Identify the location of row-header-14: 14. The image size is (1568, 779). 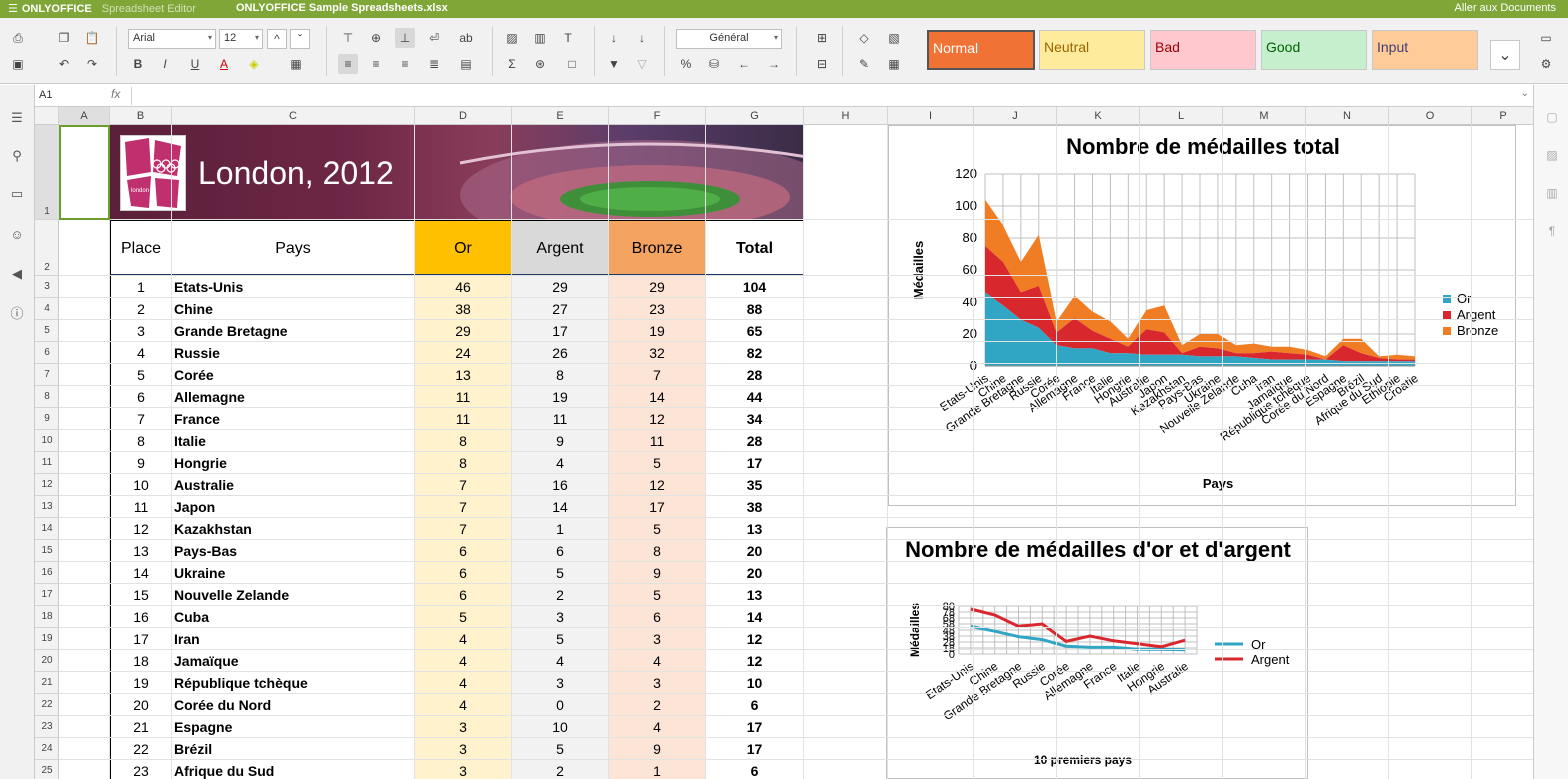
(47, 529).